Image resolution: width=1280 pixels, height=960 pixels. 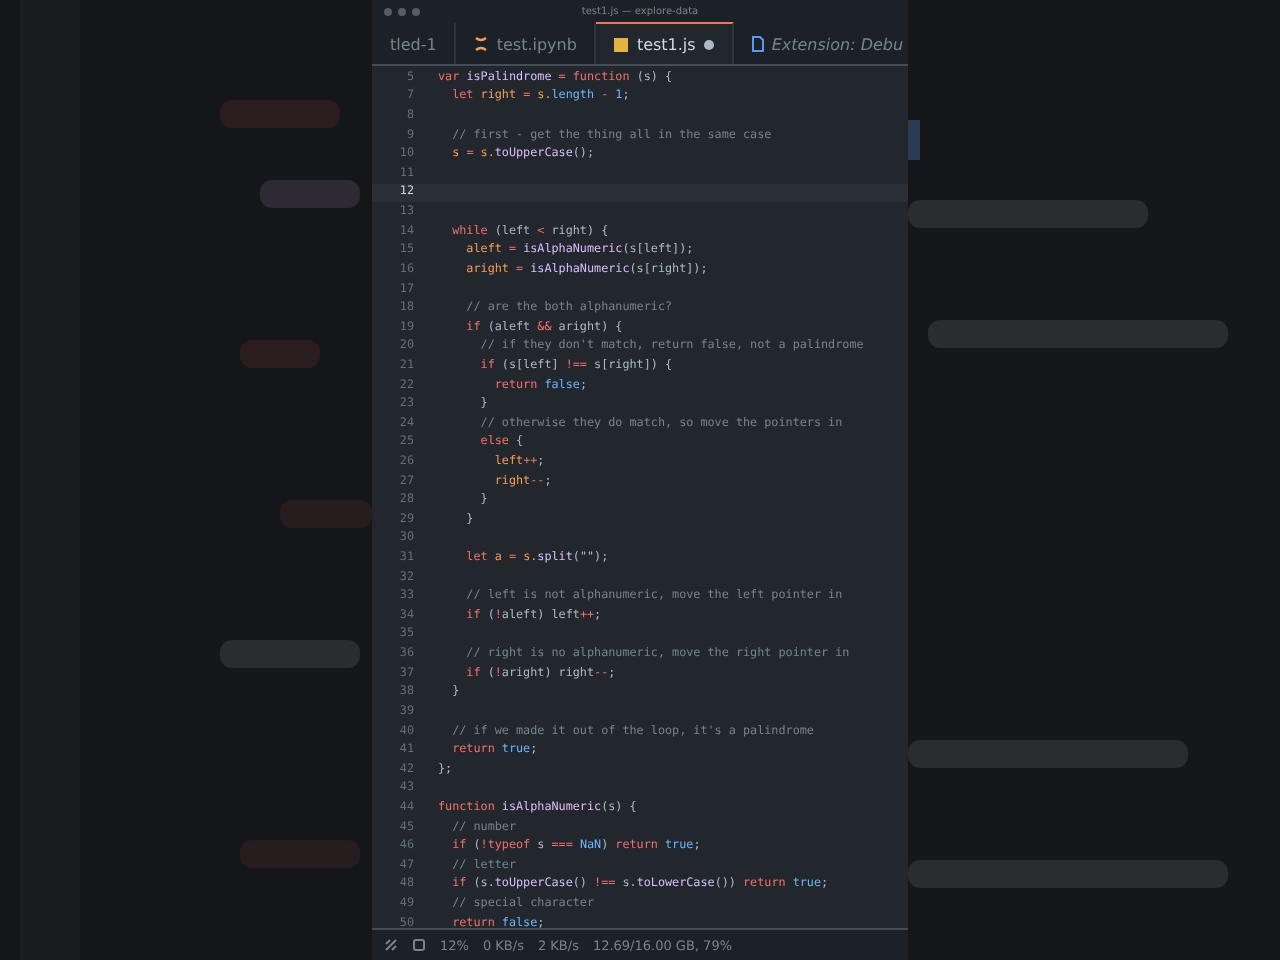 What do you see at coordinates (665, 43) in the screenshot?
I see `editor-tab: test1.js` at bounding box center [665, 43].